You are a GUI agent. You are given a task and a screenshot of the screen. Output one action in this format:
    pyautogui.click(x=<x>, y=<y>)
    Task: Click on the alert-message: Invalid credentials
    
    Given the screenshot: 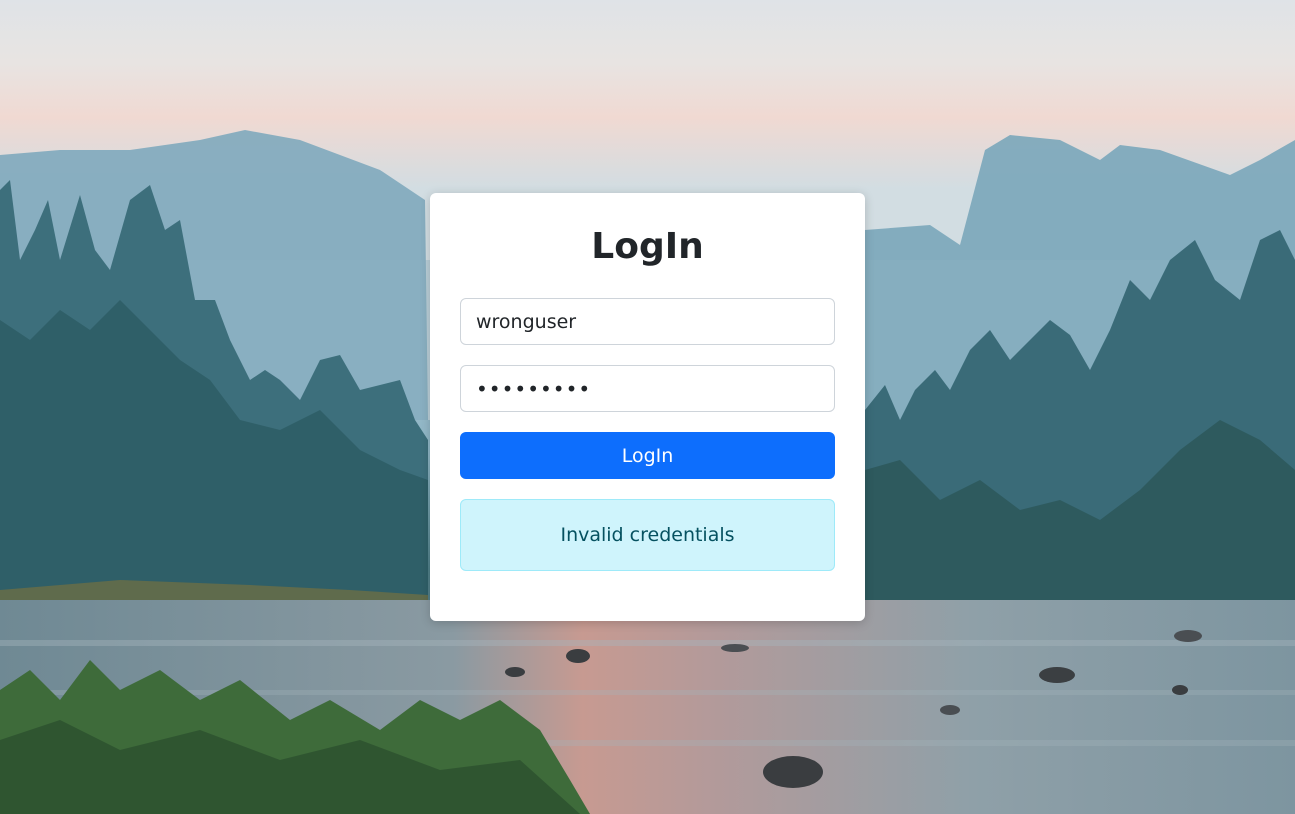 What is the action you would take?
    pyautogui.click(x=647, y=535)
    